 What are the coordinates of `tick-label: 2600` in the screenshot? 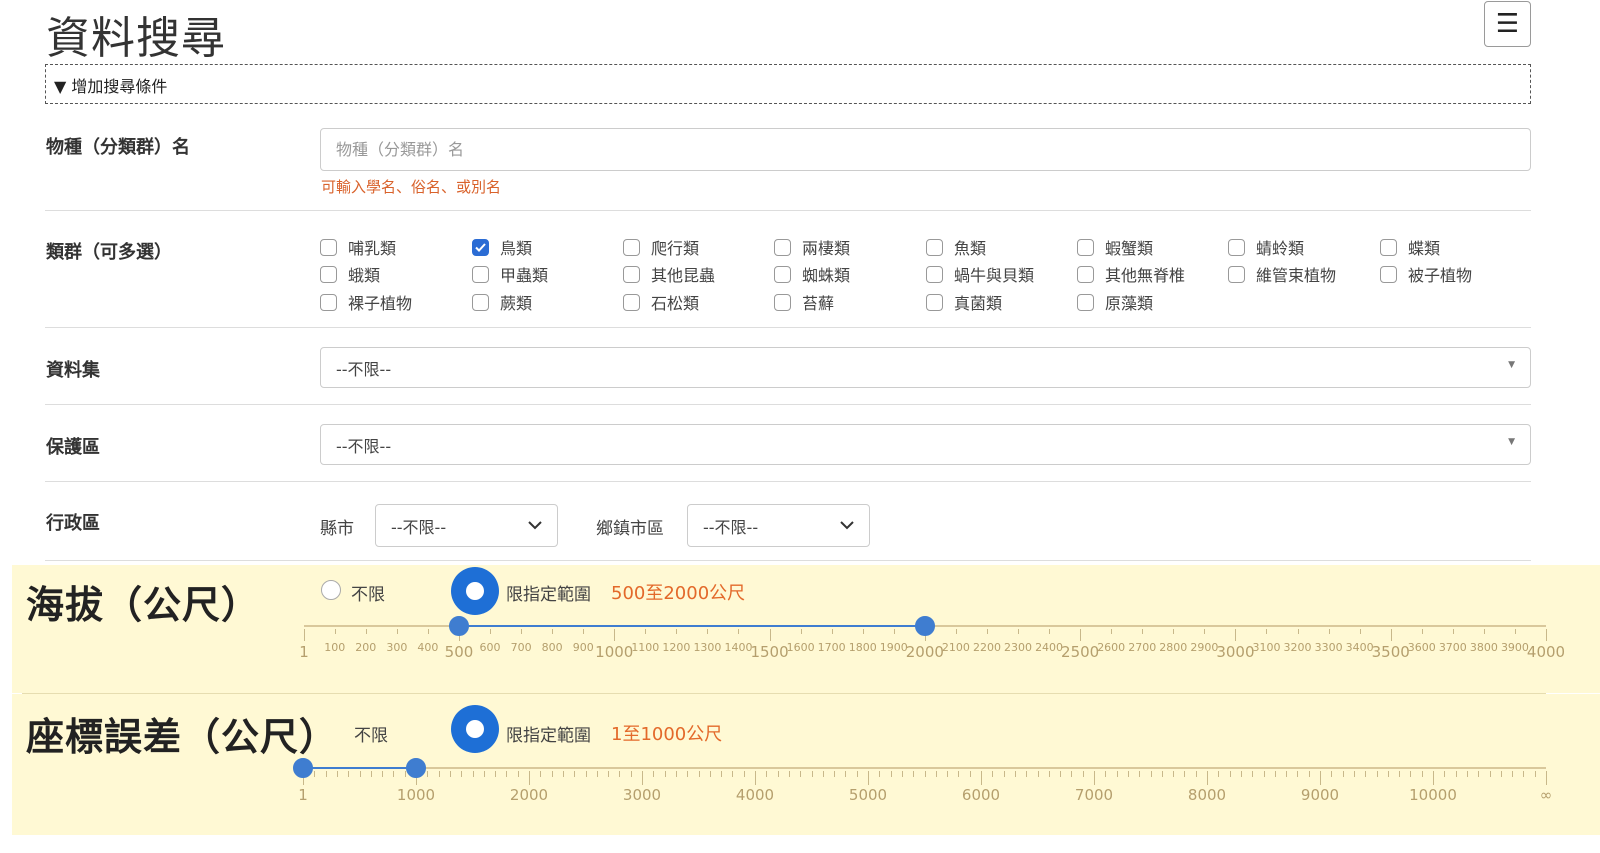 It's located at (1111, 647).